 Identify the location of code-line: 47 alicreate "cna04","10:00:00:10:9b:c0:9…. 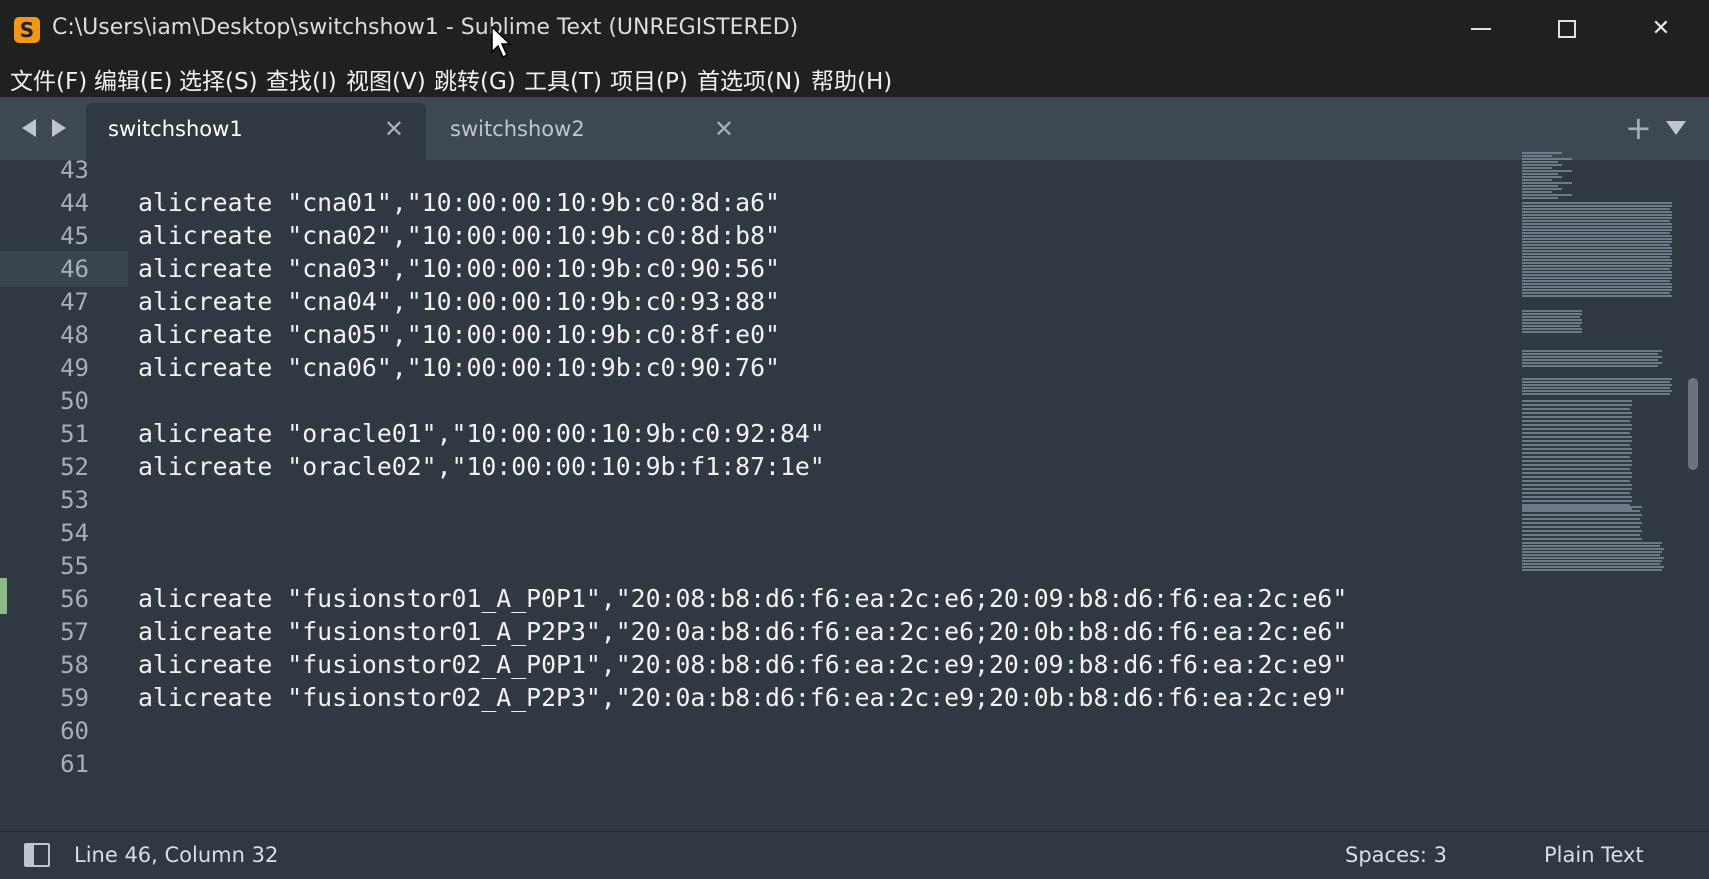
(760, 302).